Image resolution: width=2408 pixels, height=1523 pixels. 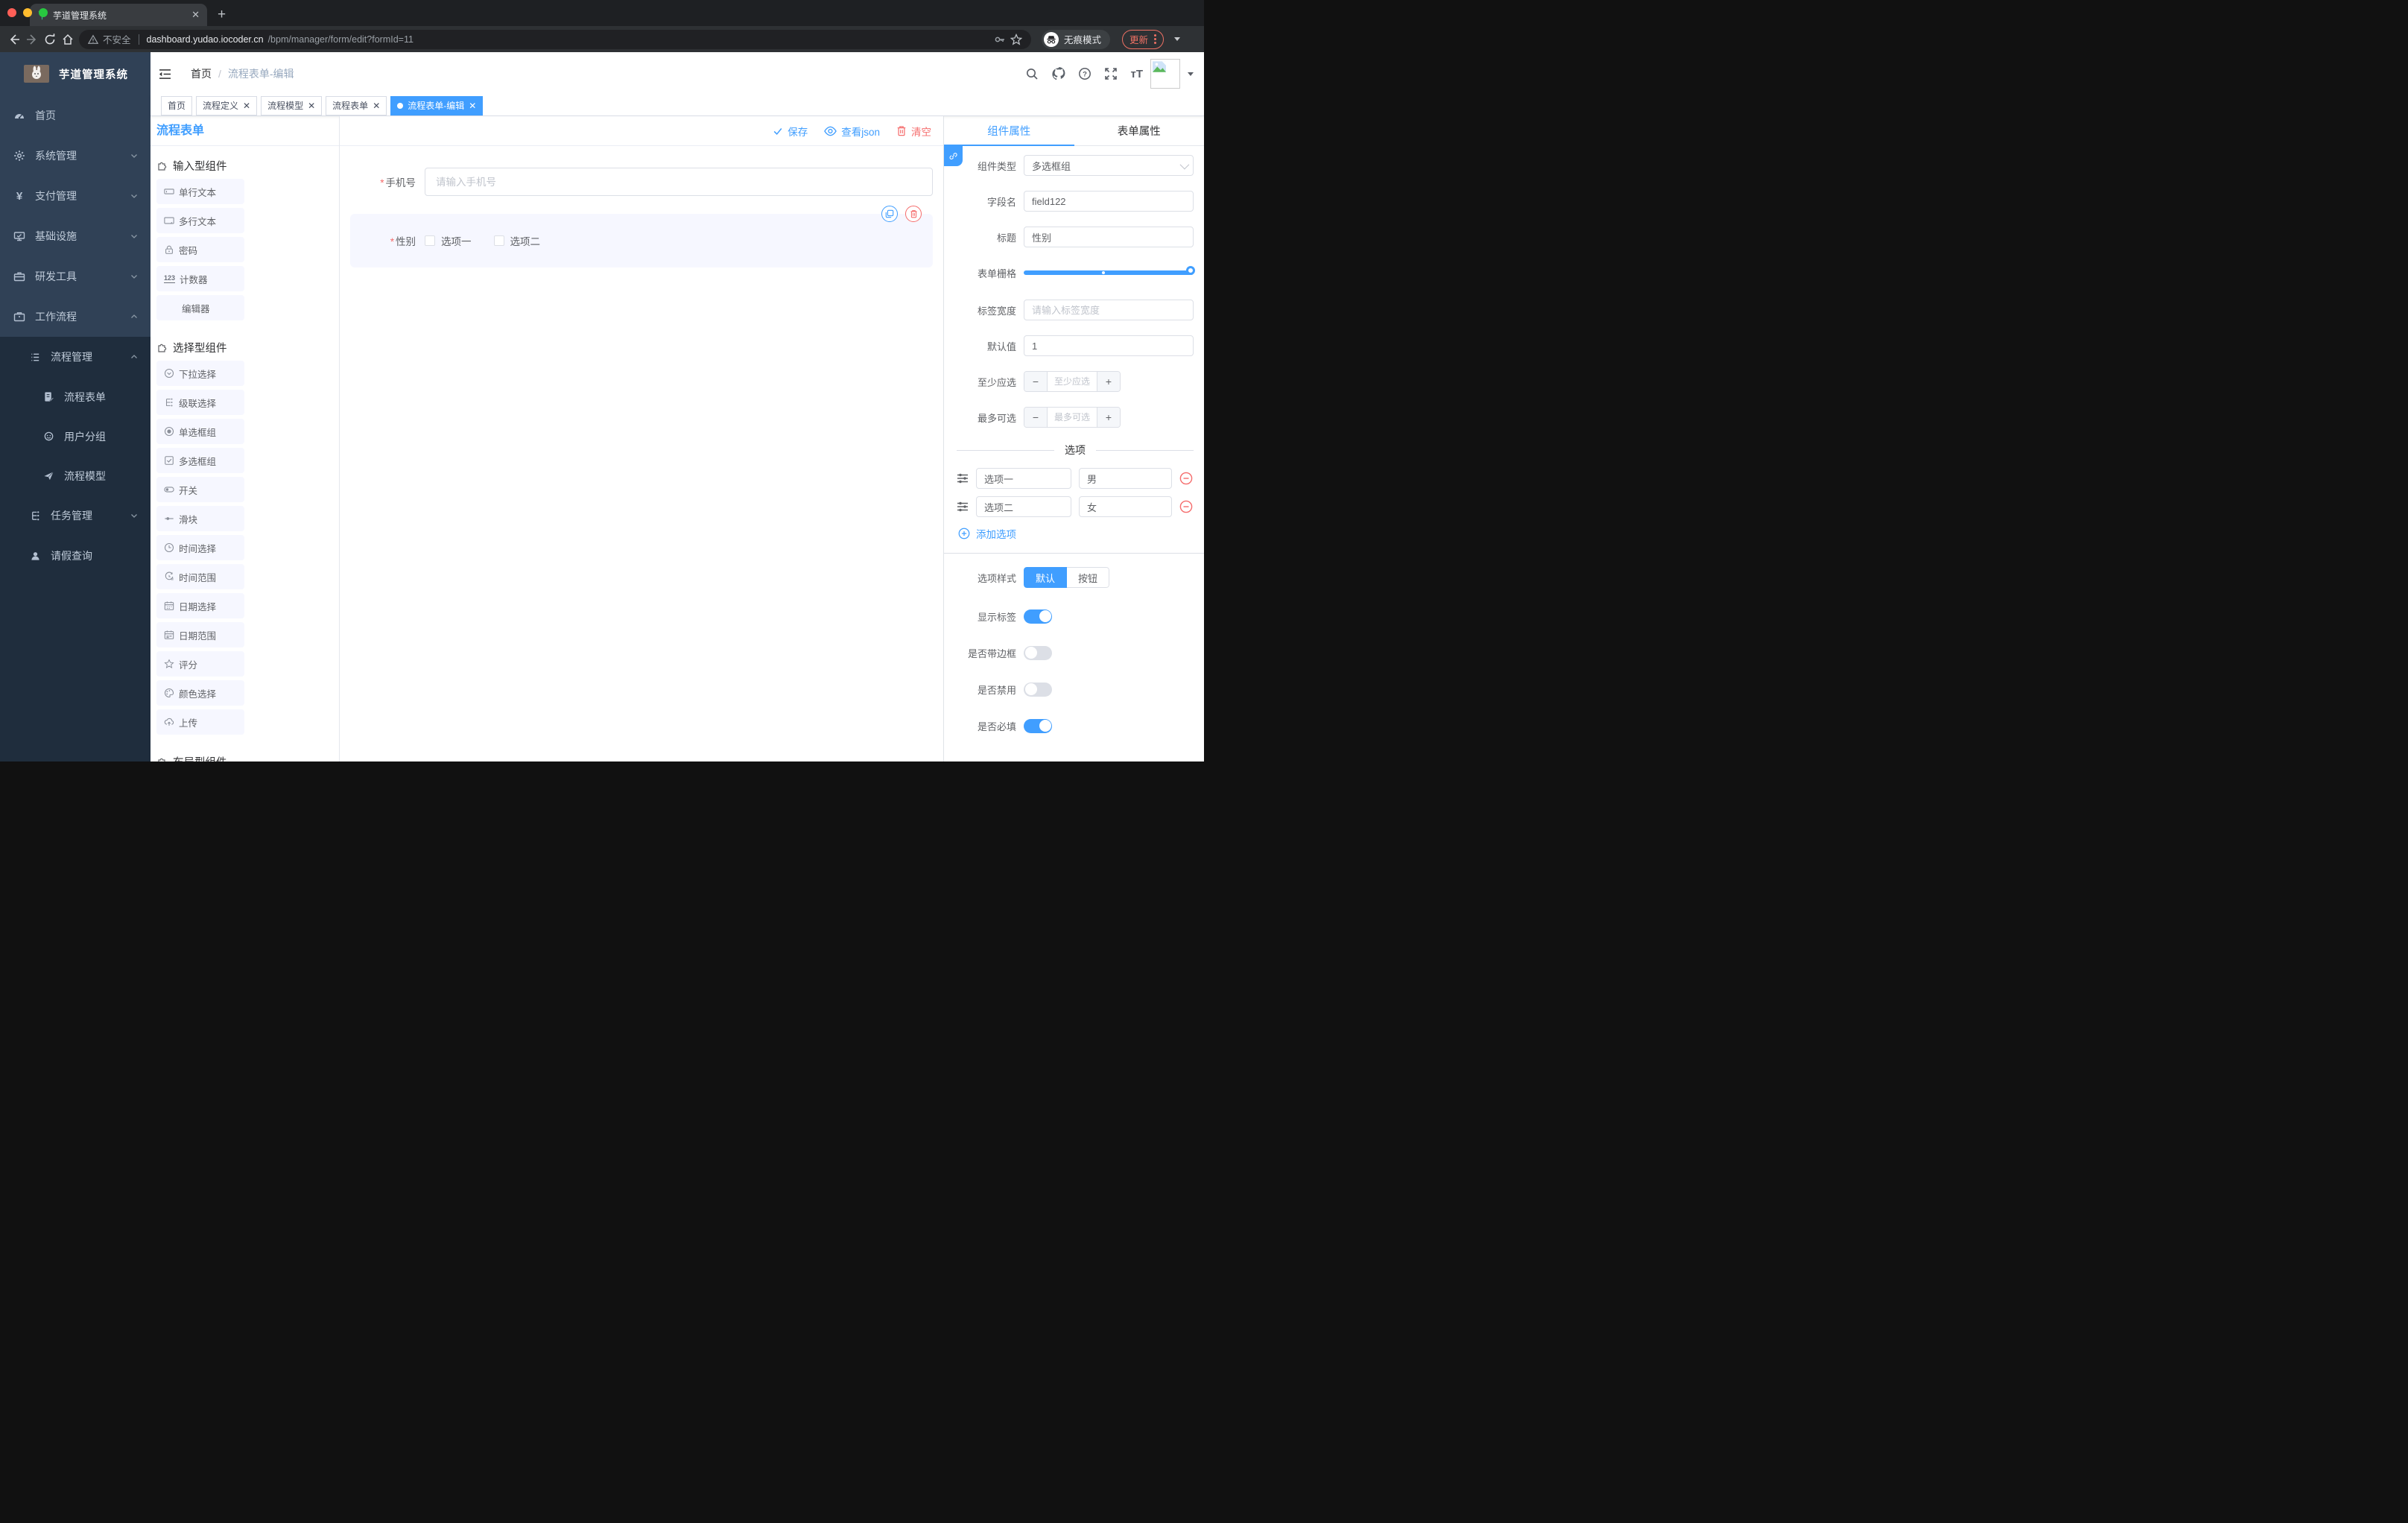 I want to click on component-type-select: 多选框组, so click(x=1109, y=165).